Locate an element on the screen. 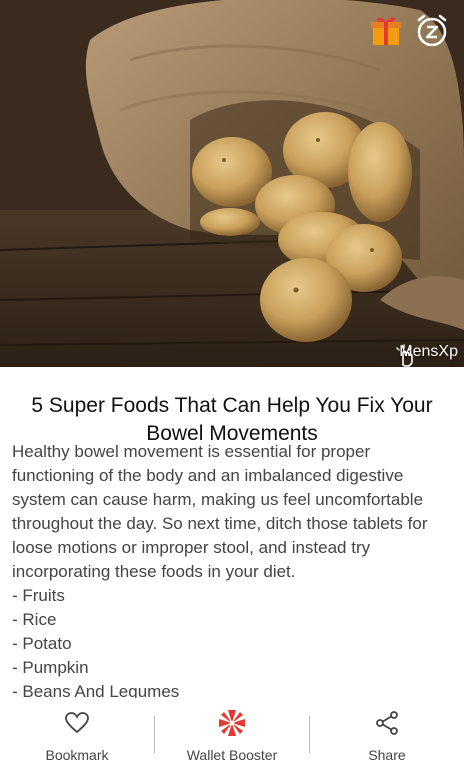 This screenshot has width=464, height=765. bookmark-label: Bookmark is located at coordinates (77, 755).